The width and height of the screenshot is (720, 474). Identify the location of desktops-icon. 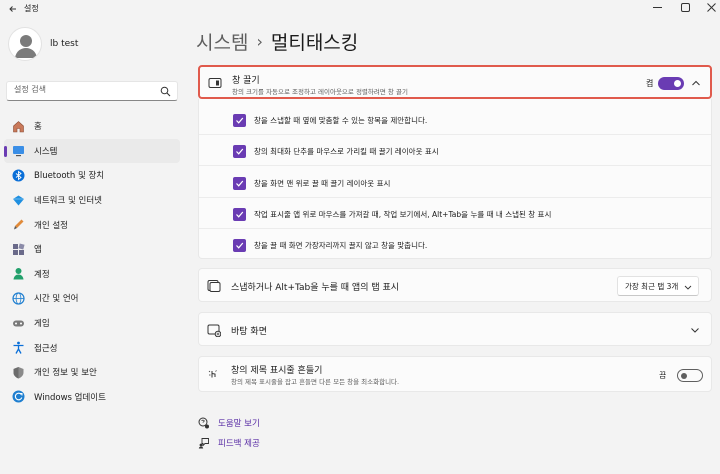
(214, 330).